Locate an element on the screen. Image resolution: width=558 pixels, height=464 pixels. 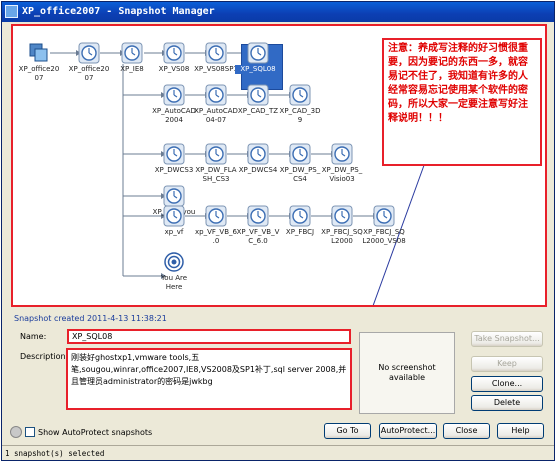
snapshot-node-label: XP_FBCJ_SQ L2000_VS08 is located at coordinates (384, 236).